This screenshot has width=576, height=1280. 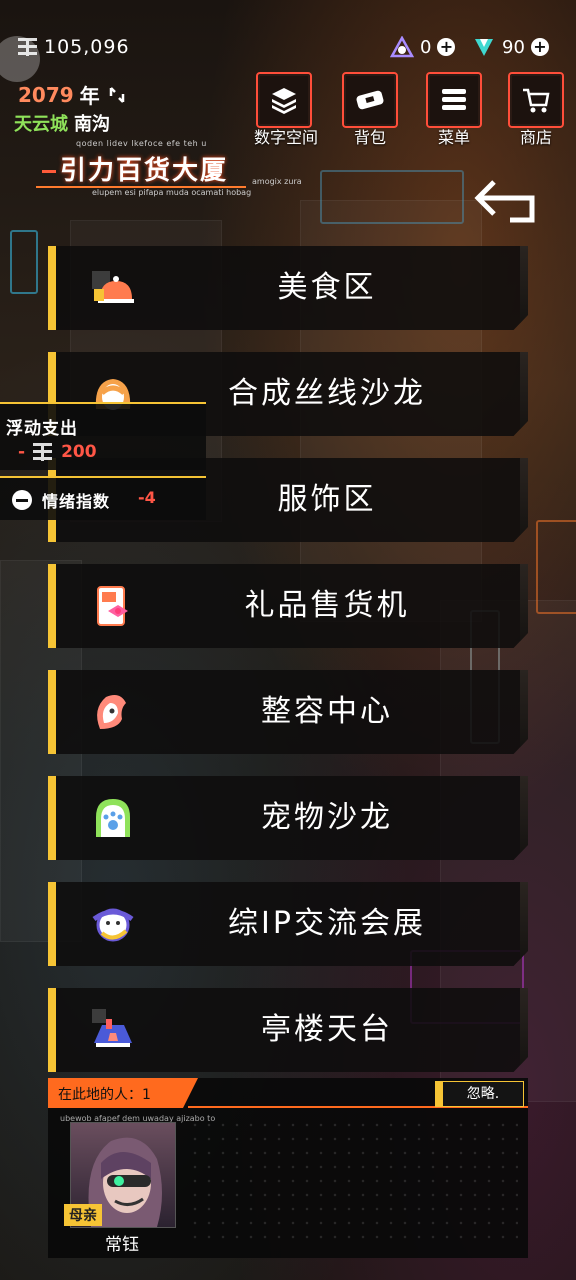 I want to click on nav-label: 数字空间, so click(x=286, y=137).